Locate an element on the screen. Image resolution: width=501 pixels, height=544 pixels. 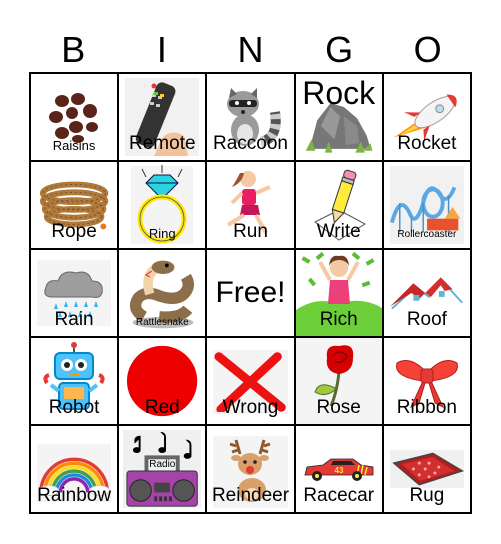
rug-icon is located at coordinates (426, 469).